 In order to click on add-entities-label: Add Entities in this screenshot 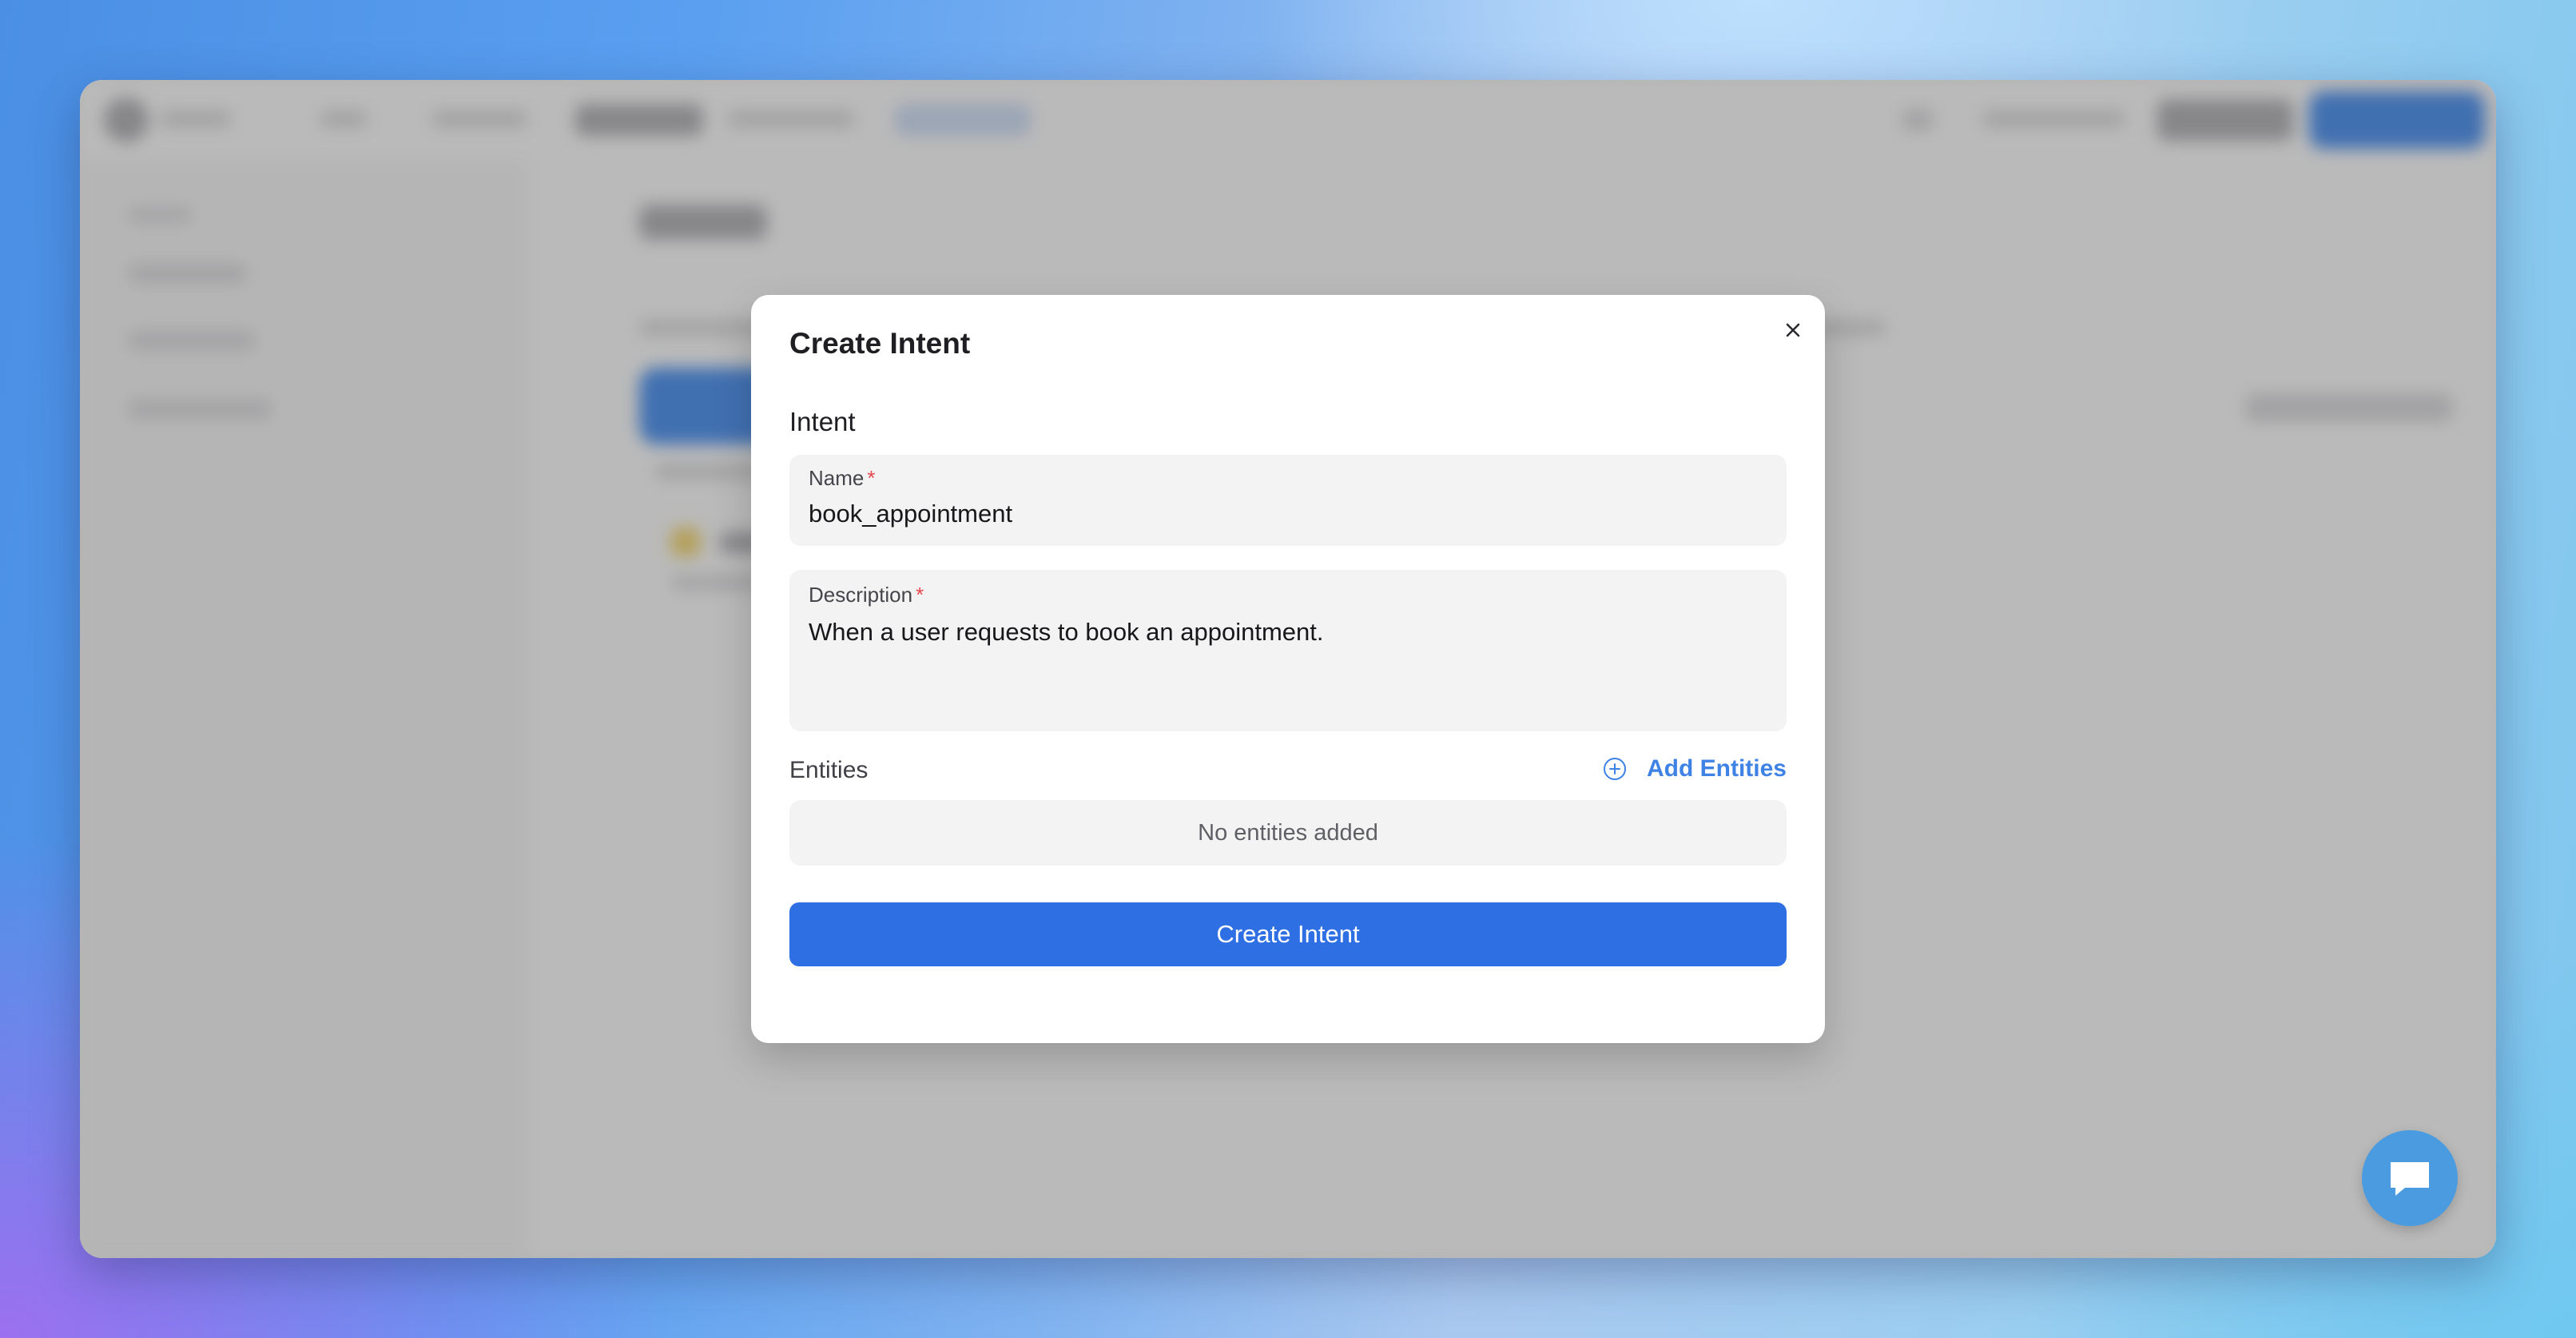, I will do `click(1716, 769)`.